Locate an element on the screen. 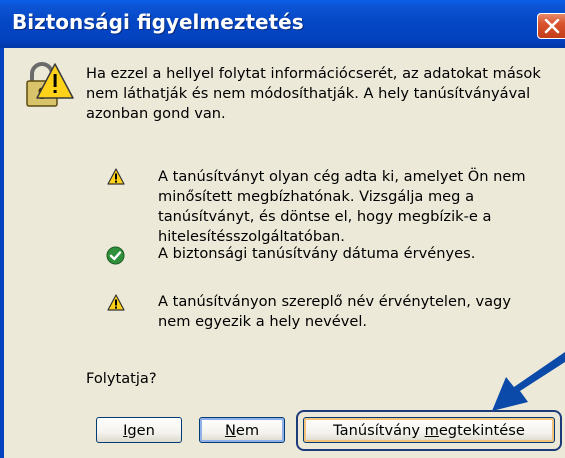  check-icon is located at coordinates (115, 257).